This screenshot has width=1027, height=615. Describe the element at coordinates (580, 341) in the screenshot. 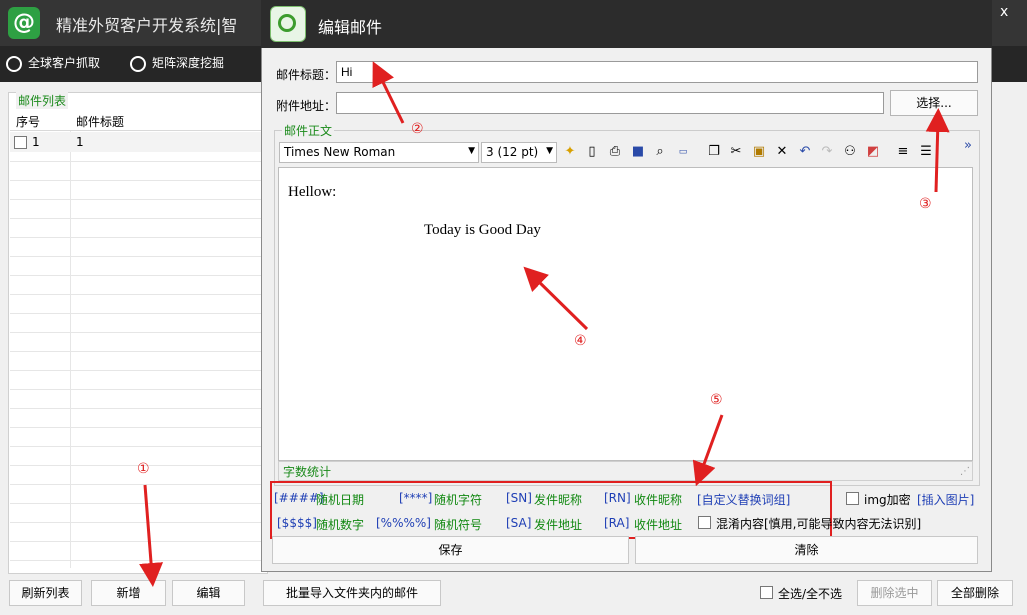

I see `annotation-4: ④` at that location.